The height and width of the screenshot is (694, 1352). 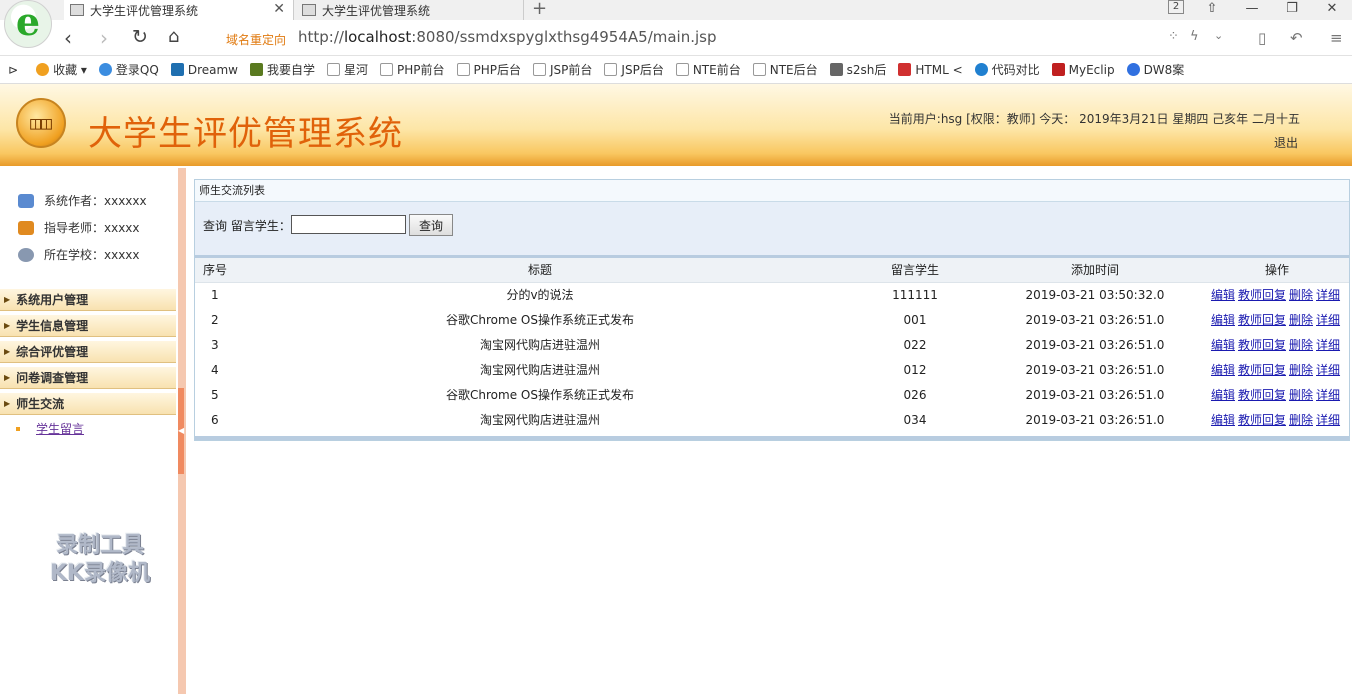 I want to click on chevron-down-icon: ⌄, so click(x=1218, y=35).